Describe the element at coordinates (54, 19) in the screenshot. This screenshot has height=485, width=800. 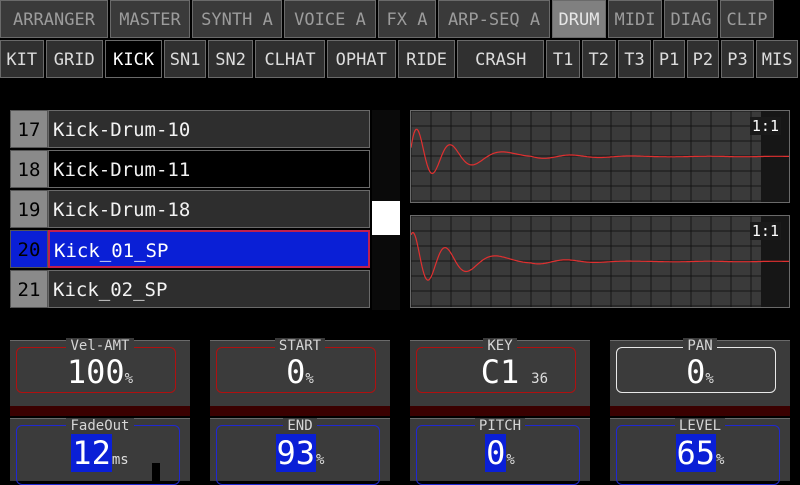
I see `tab-arranger: ARRANGER` at that location.